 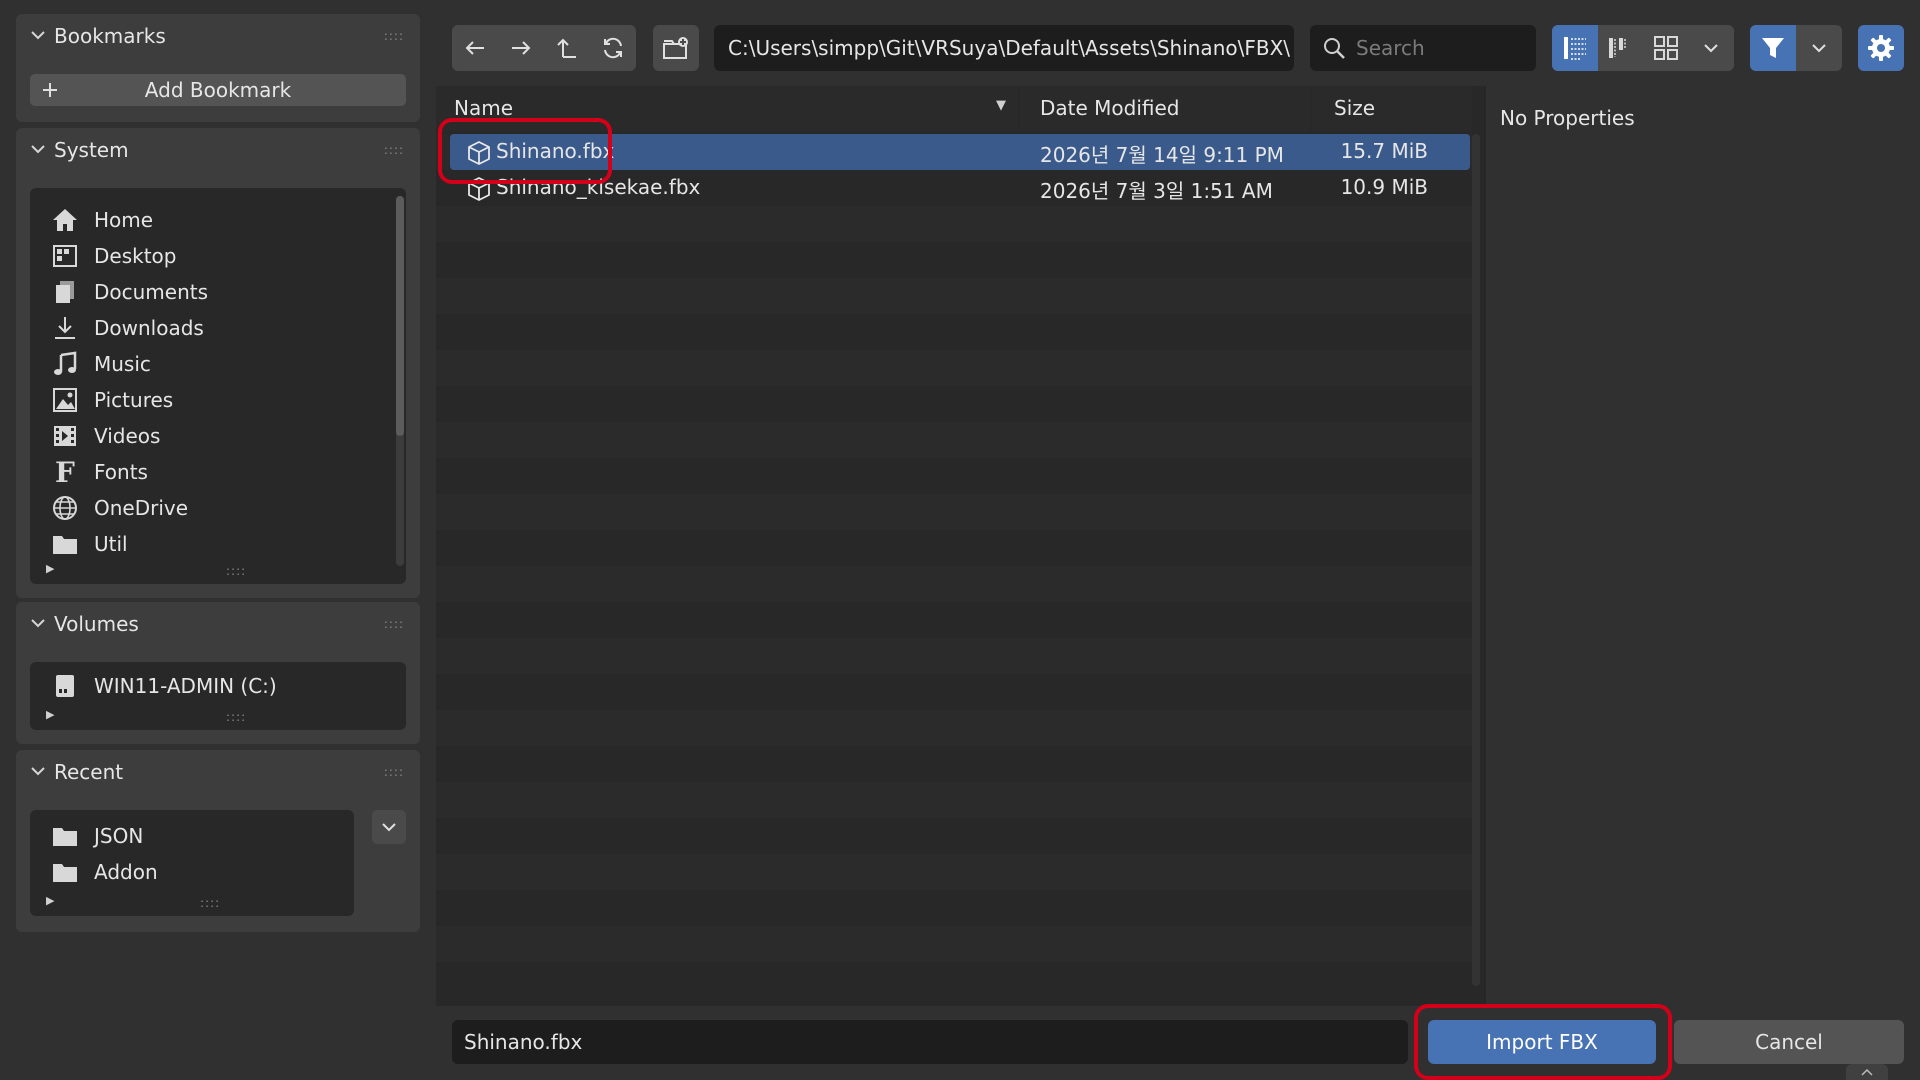 What do you see at coordinates (676, 48) in the screenshot?
I see `new-folder-button` at bounding box center [676, 48].